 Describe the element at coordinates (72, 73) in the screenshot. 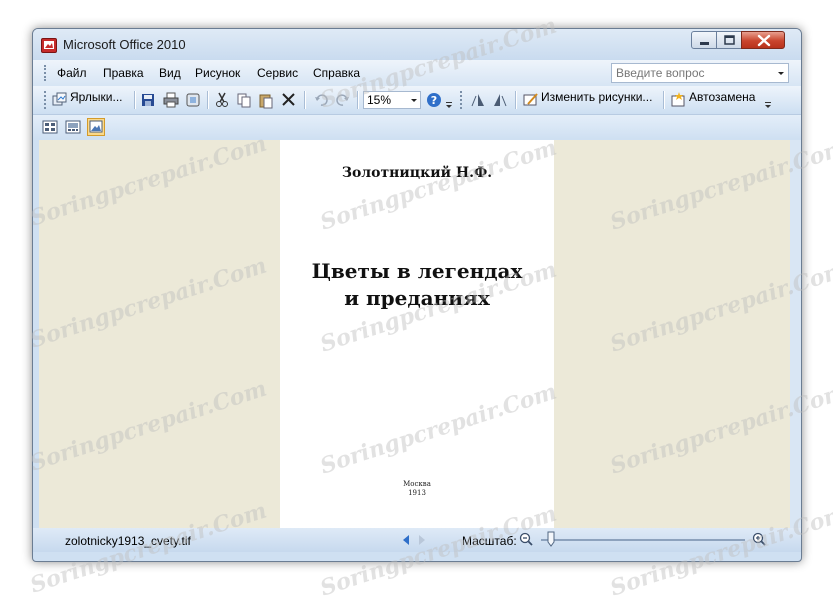

I see `menu-file: Файл` at that location.